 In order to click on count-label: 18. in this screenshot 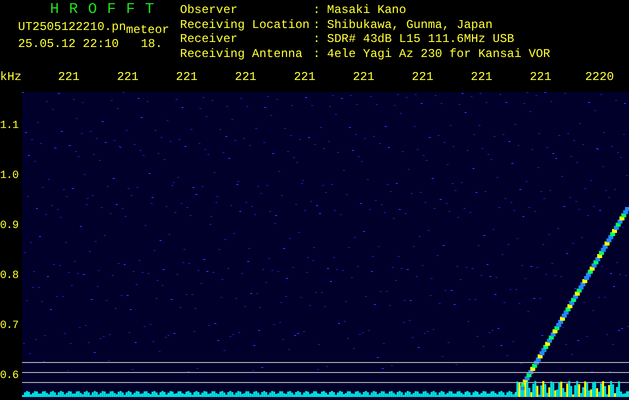, I will do `click(151, 44)`.